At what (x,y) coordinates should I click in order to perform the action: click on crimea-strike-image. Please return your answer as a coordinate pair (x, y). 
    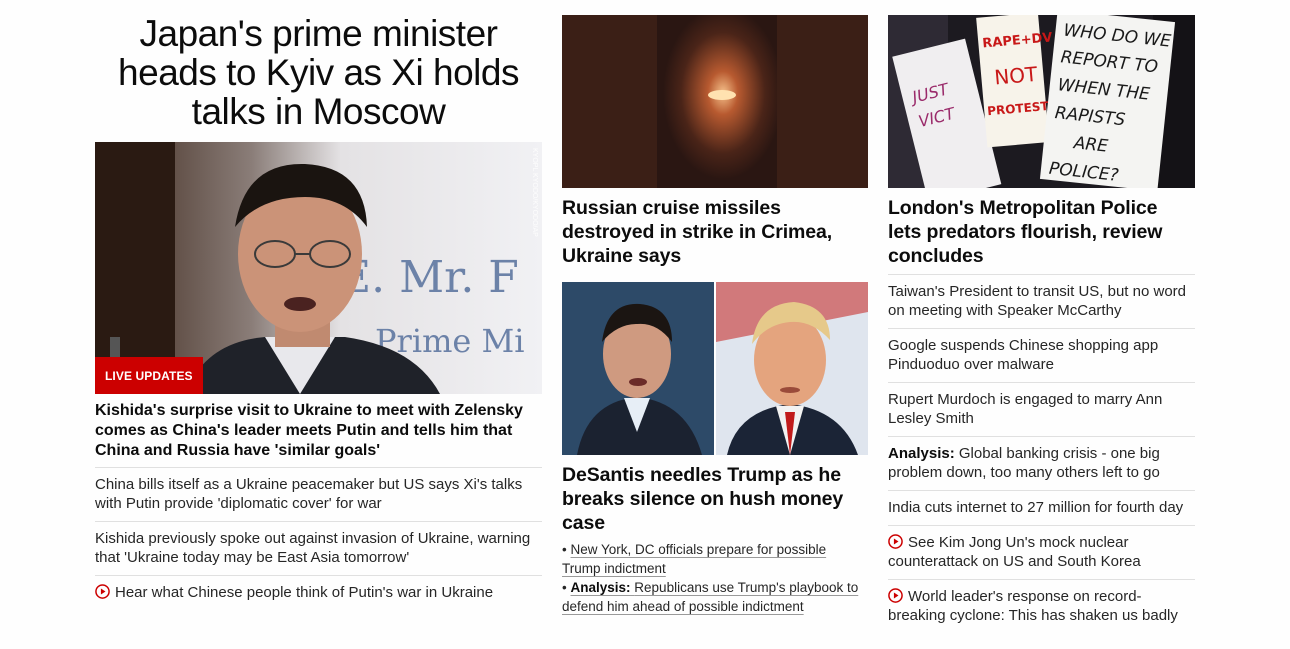
    Looking at the image, I should click on (715, 101).